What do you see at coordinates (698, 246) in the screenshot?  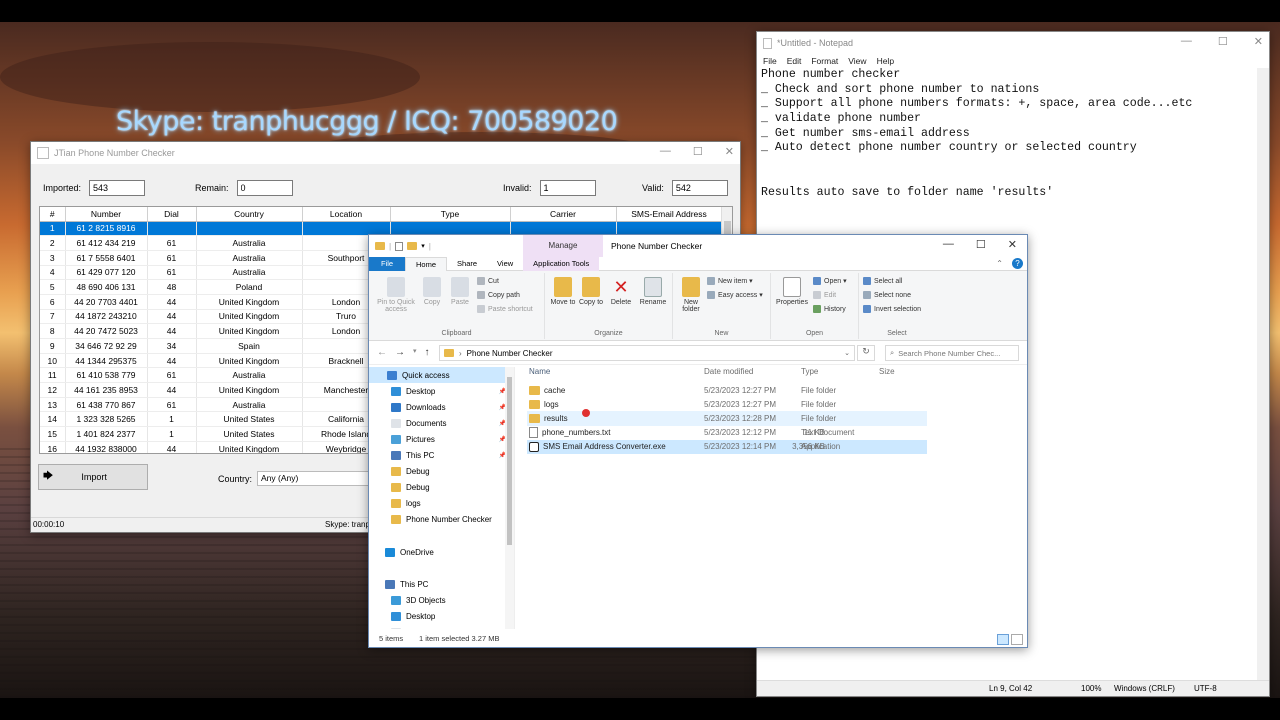 I see `explorer-titlebar: | ▾ | Manage Phone Number Checker — ☐ ✕` at bounding box center [698, 246].